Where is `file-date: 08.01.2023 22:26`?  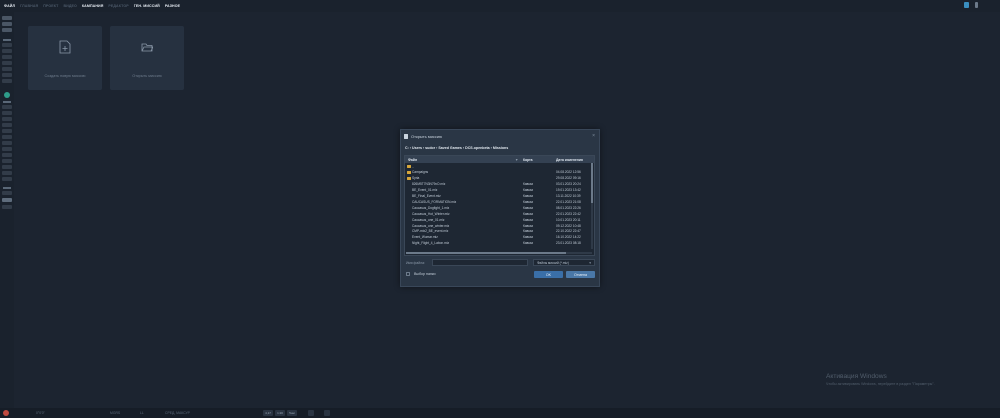
file-date: 08.01.2023 22:26 is located at coordinates (568, 207).